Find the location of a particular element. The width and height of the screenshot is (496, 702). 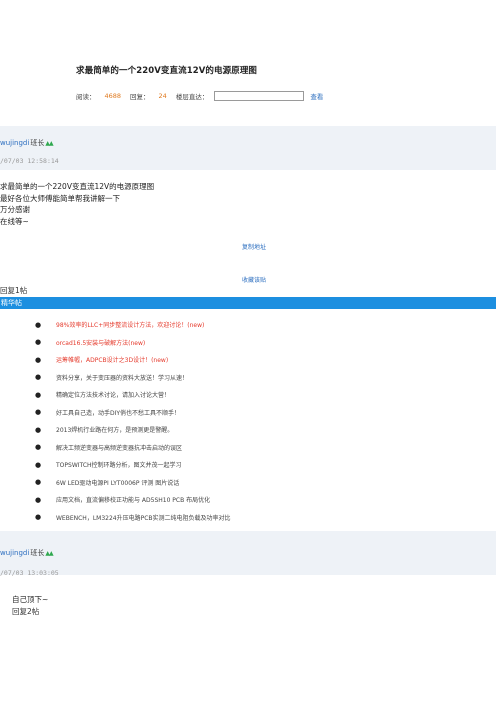

views-count: 4688 is located at coordinates (113, 96).